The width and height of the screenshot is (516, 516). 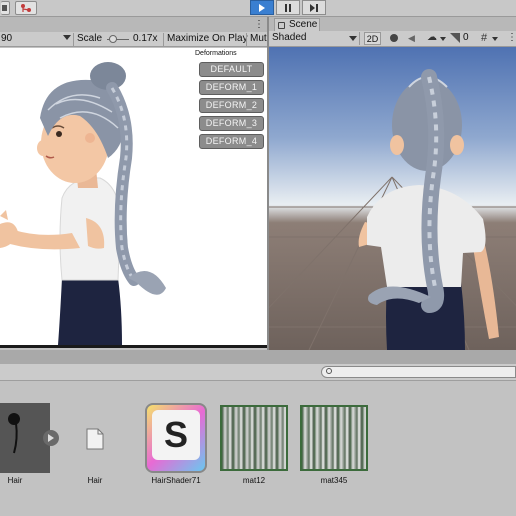 What do you see at coordinates (51, 438) in the screenshot?
I see `expand-arrow-glyph` at bounding box center [51, 438].